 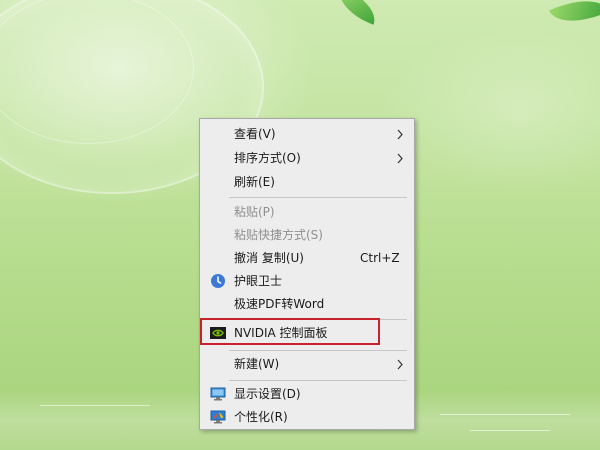 I want to click on menu-item-personalize: 个性化(R), so click(x=307, y=417).